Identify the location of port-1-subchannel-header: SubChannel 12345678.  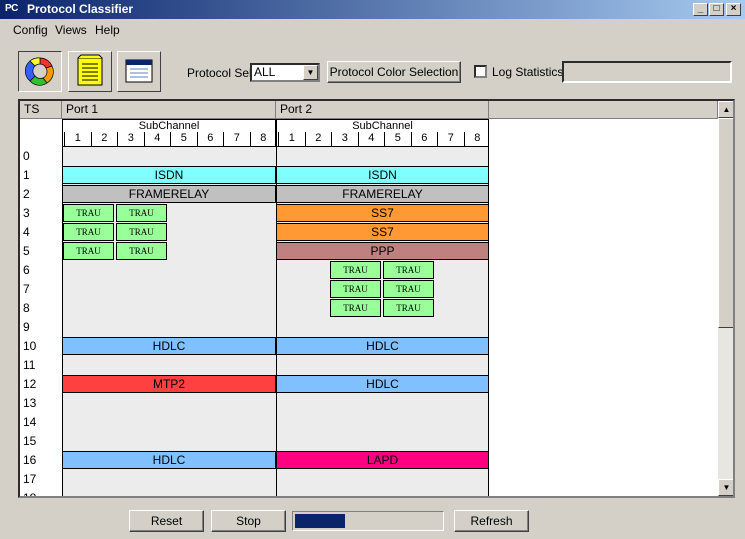
(169, 133).